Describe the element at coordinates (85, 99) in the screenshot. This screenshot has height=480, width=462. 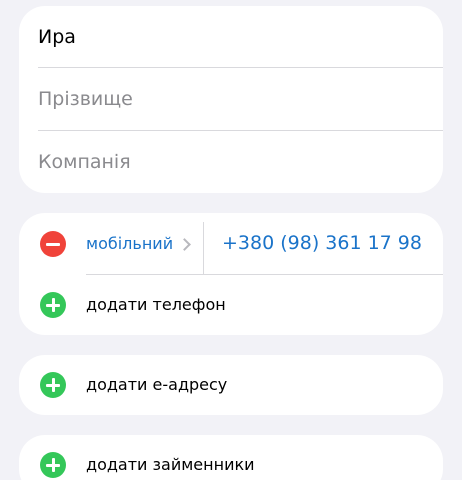
I see `last-name-placeholder: Прізвище` at that location.